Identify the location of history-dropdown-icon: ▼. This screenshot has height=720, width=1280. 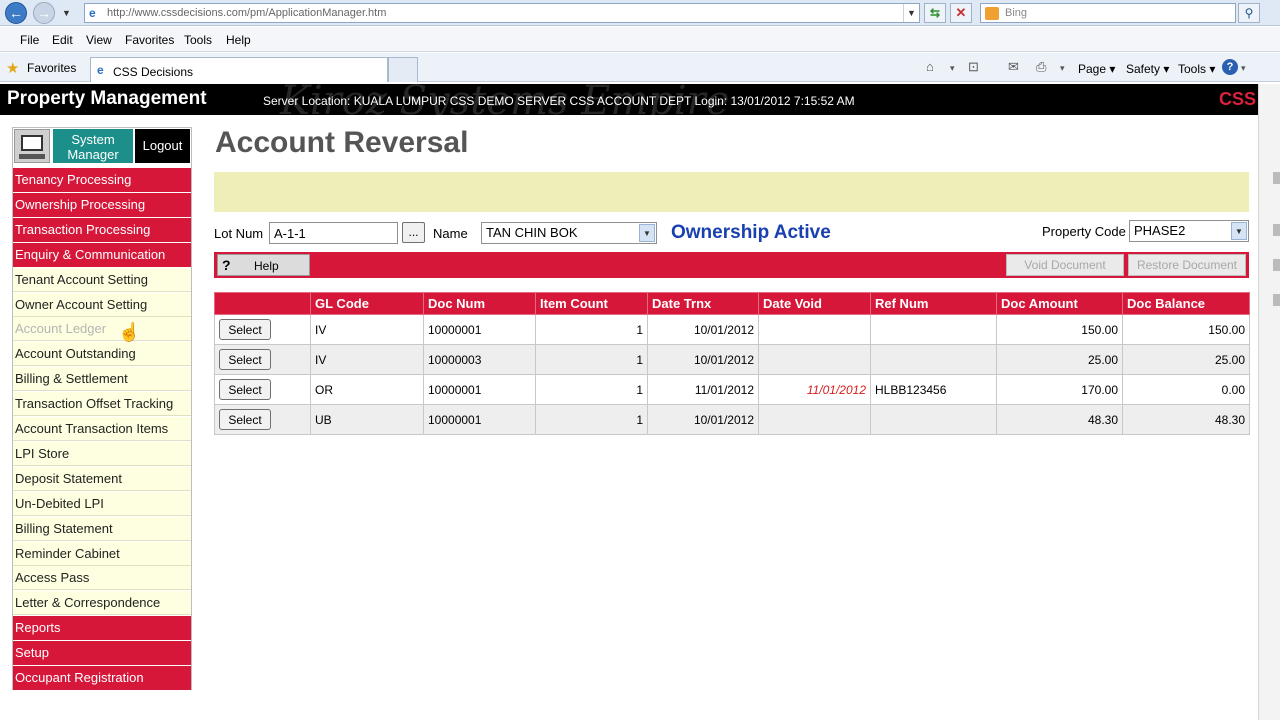
(66, 13).